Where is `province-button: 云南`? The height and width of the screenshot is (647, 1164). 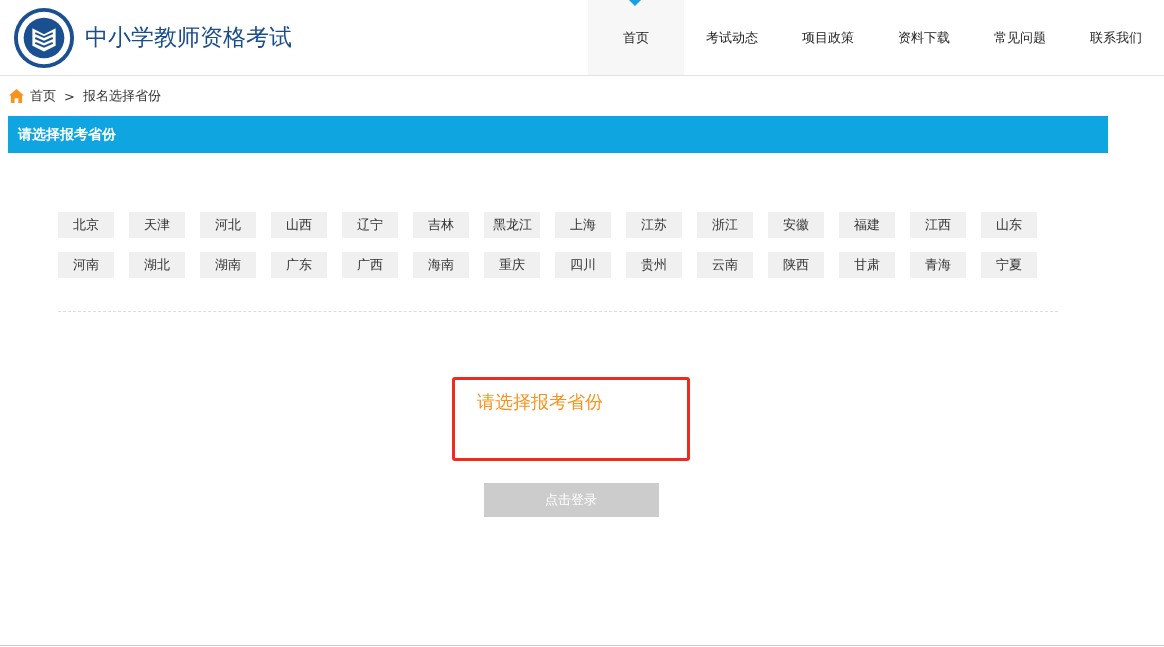 province-button: 云南 is located at coordinates (725, 265).